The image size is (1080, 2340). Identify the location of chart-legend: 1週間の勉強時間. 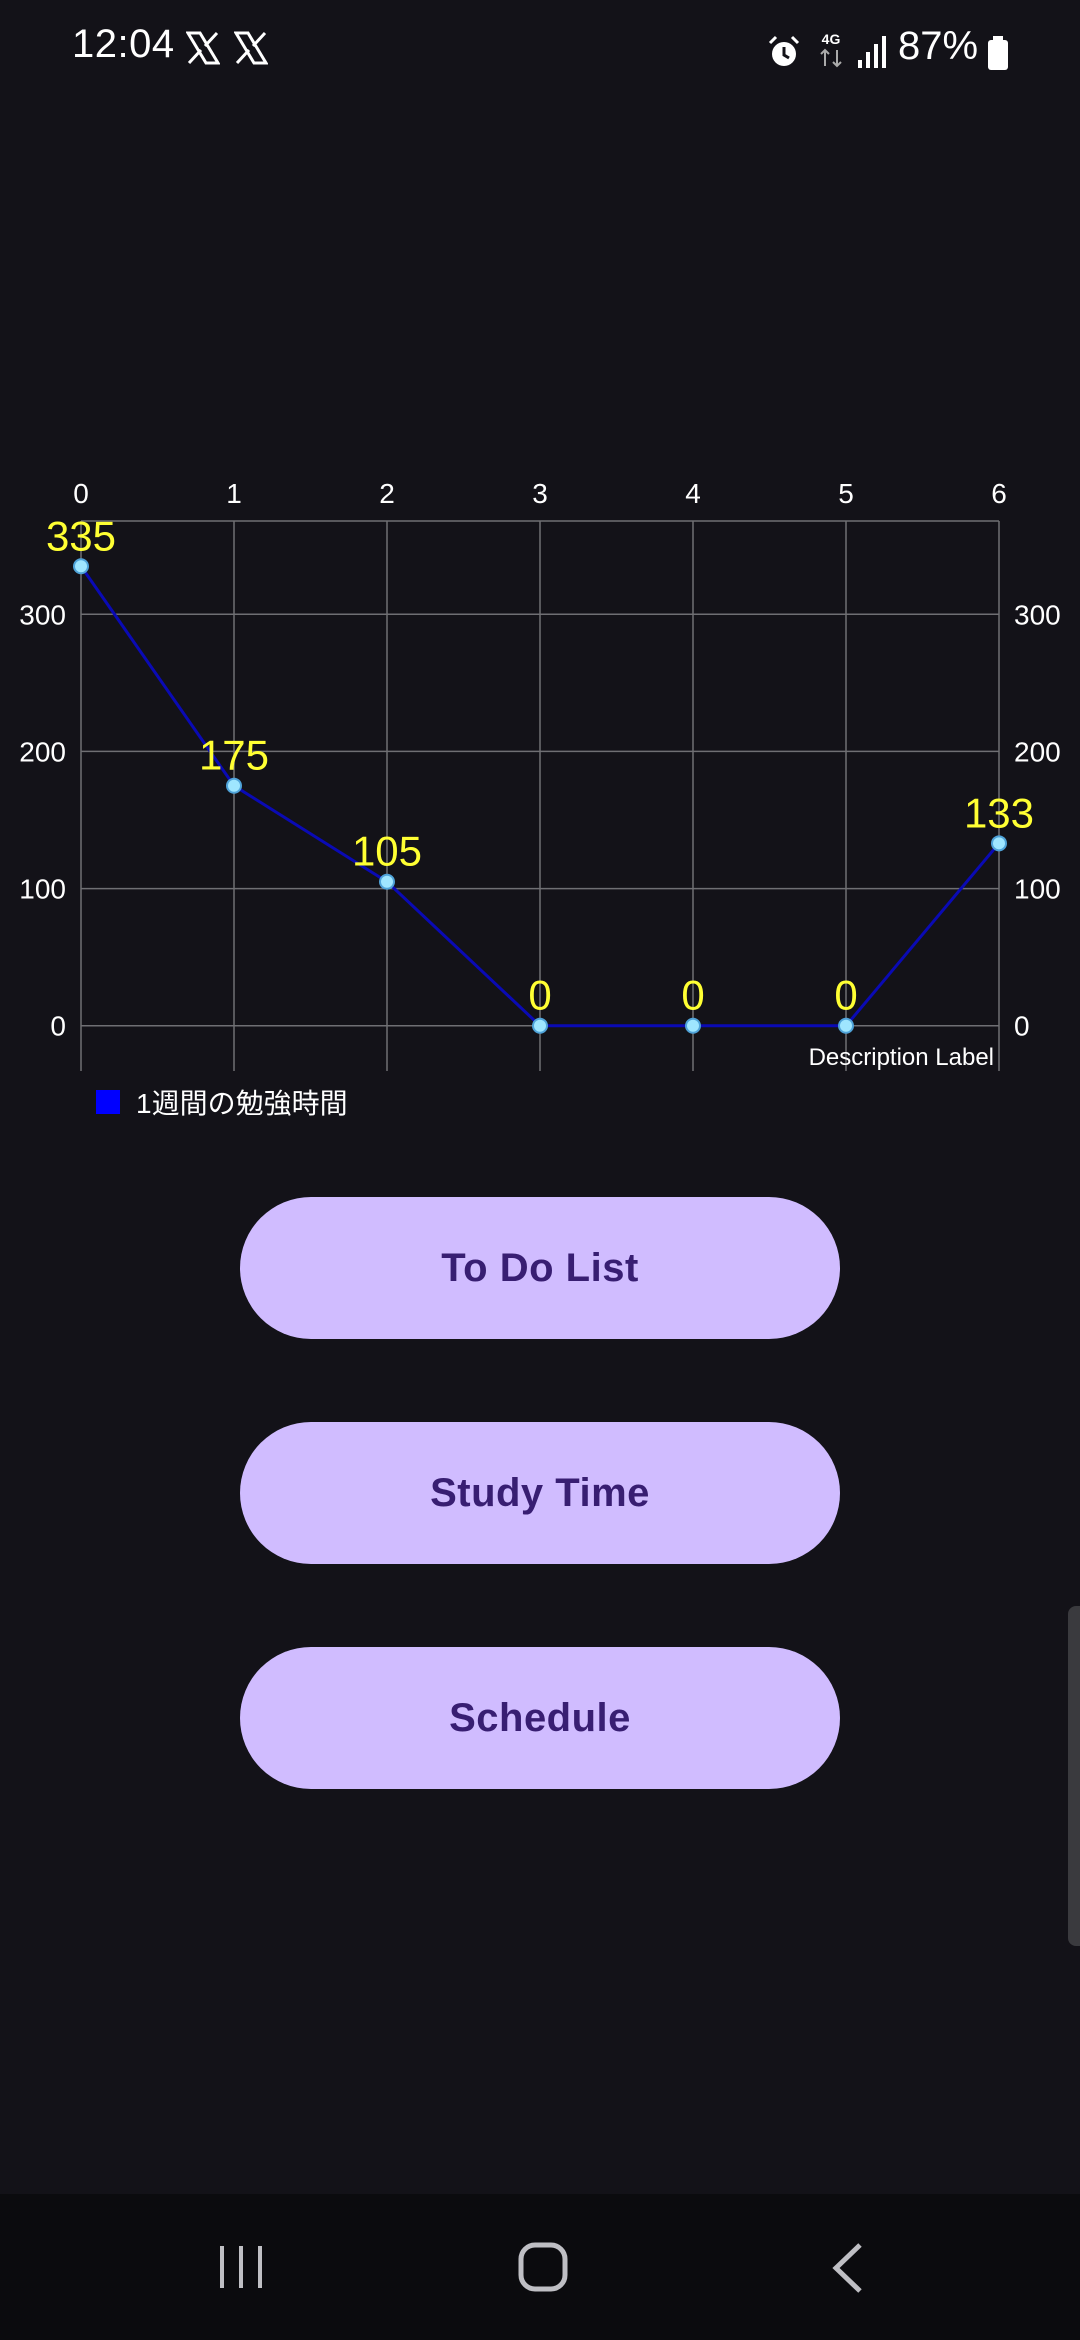
(222, 1102).